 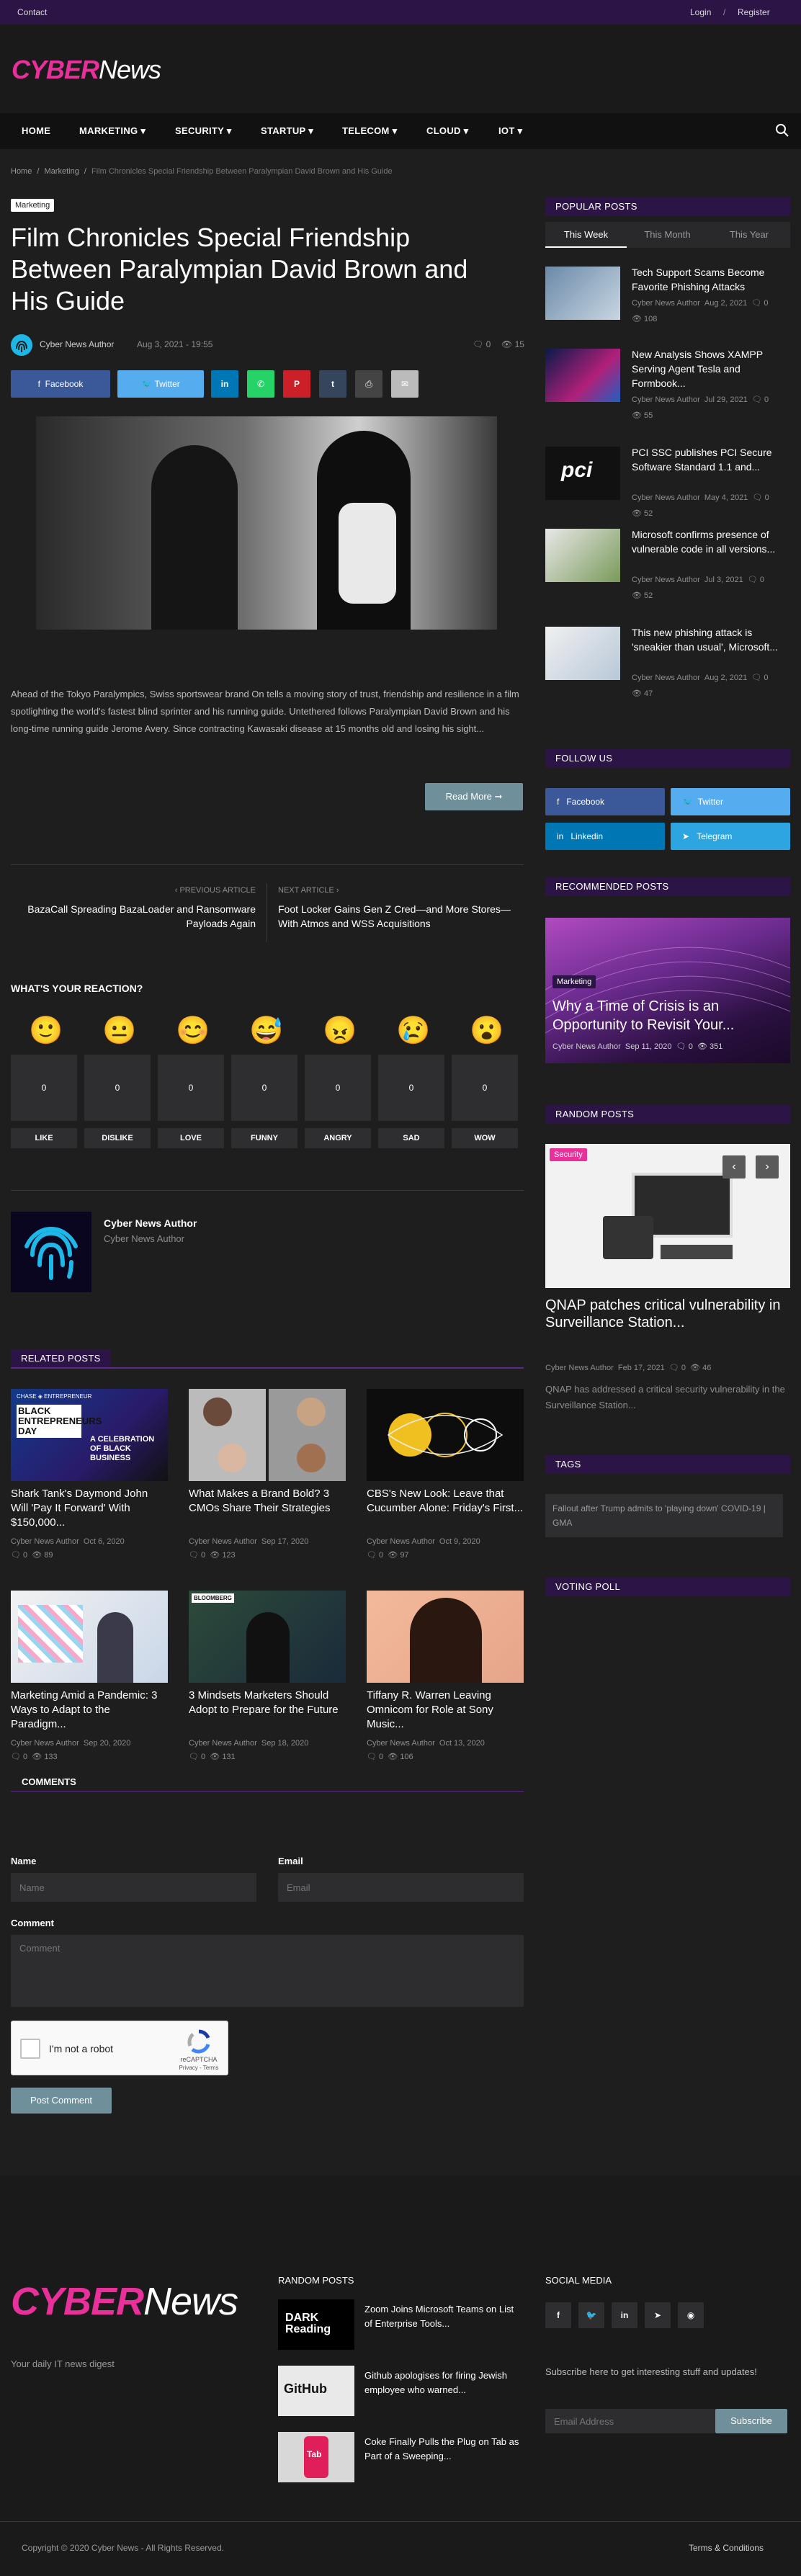 What do you see at coordinates (605, 801) in the screenshot?
I see `follow-facebook-button: f Facebook` at bounding box center [605, 801].